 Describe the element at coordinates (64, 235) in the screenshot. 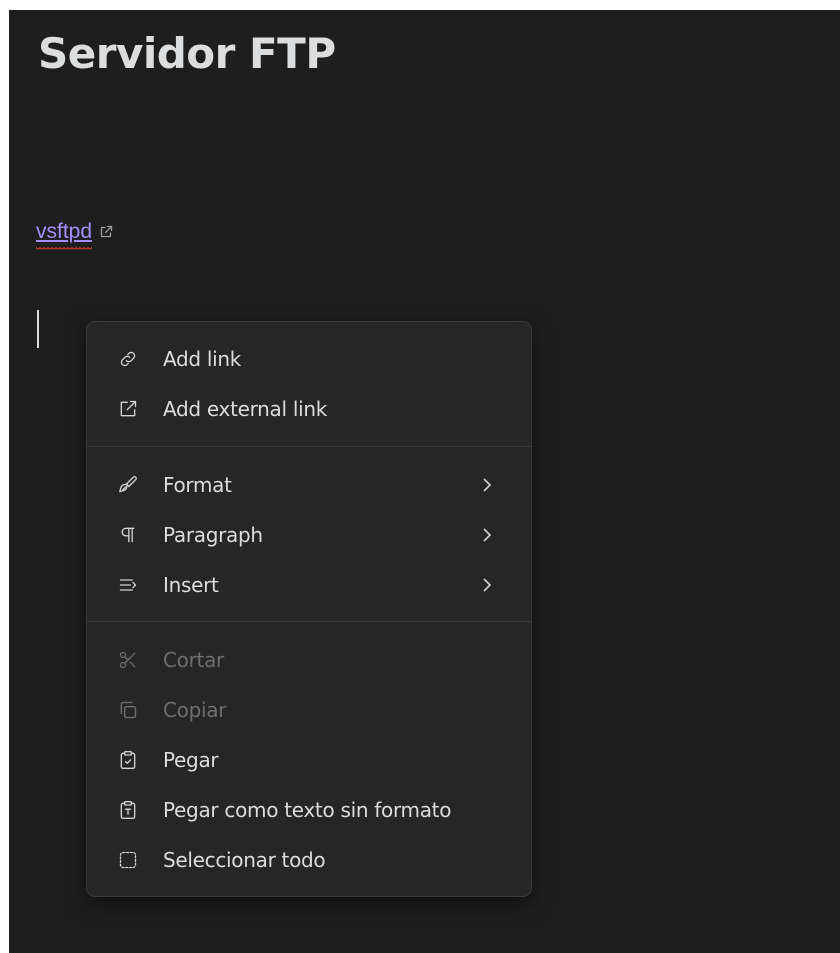

I see `external-link: vsftpd` at that location.